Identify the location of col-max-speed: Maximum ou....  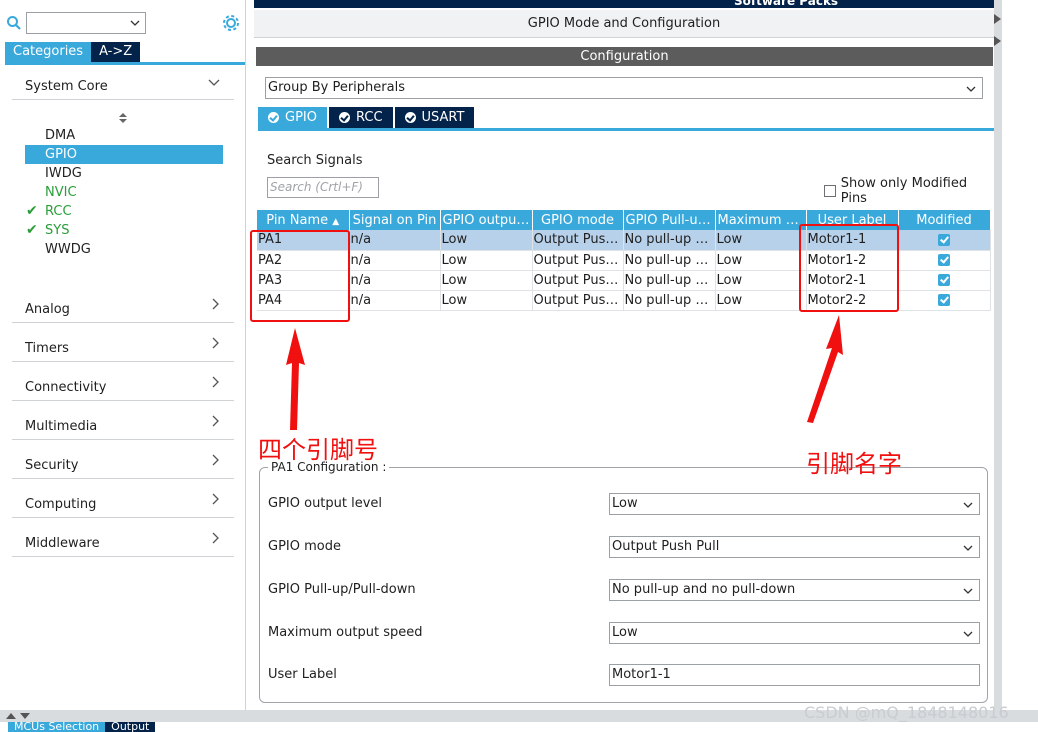
(761, 220).